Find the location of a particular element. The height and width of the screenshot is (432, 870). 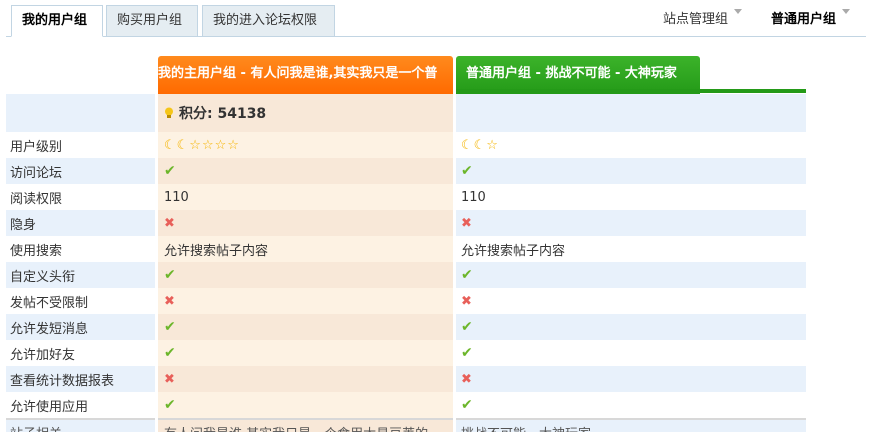

other-group-cell: 挑战不可能 - 大神玩家 is located at coordinates (631, 425).